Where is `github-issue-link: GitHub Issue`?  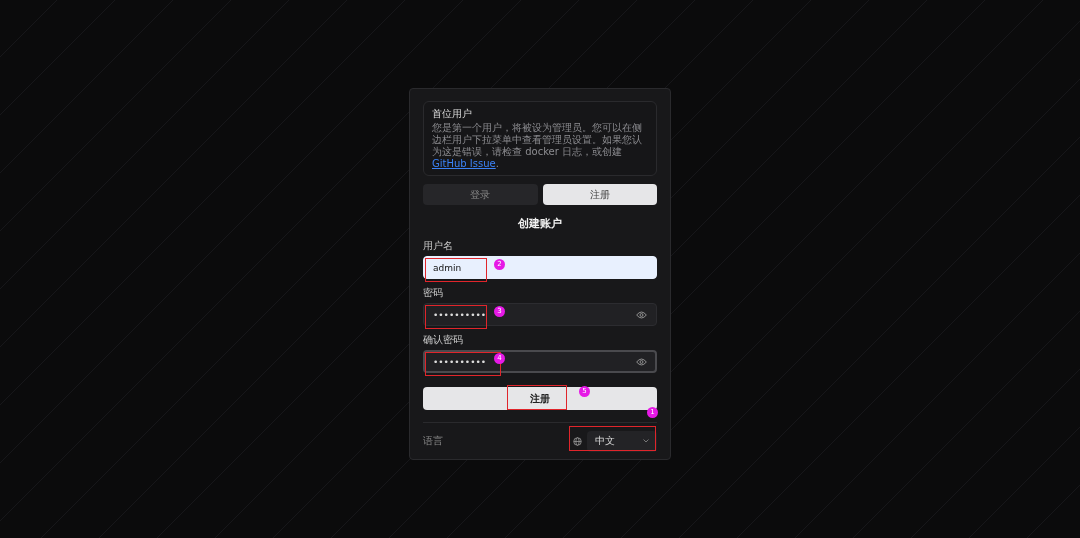
github-issue-link: GitHub Issue is located at coordinates (464, 163).